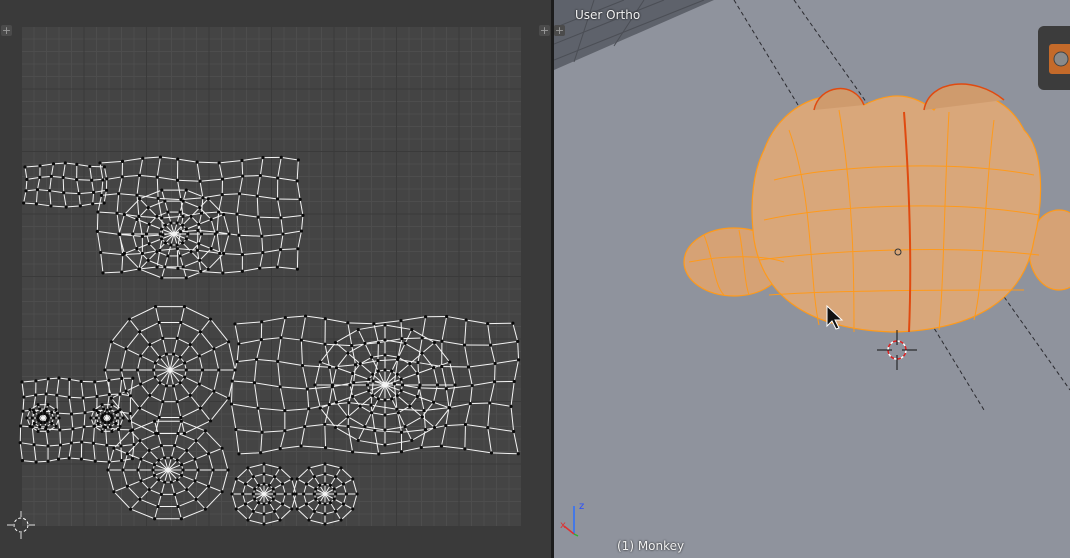 The height and width of the screenshot is (558, 1070). I want to click on axis-x-label: x, so click(563, 525).